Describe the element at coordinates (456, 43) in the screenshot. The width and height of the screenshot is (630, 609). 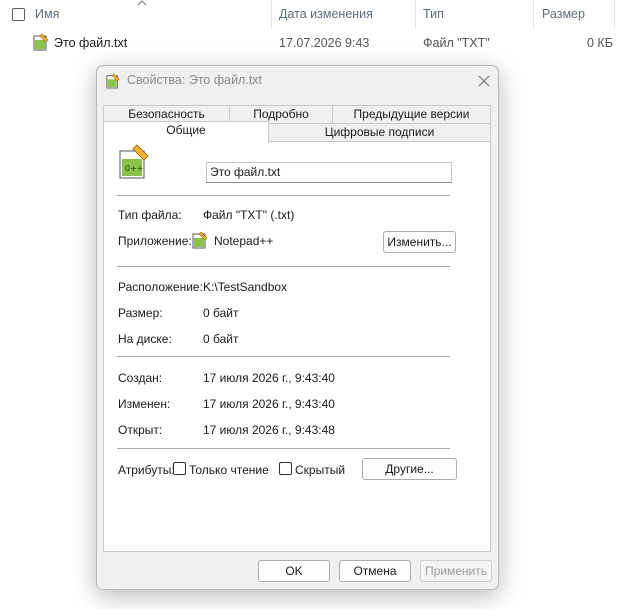
I see `file-type: Файл "TXT"` at that location.